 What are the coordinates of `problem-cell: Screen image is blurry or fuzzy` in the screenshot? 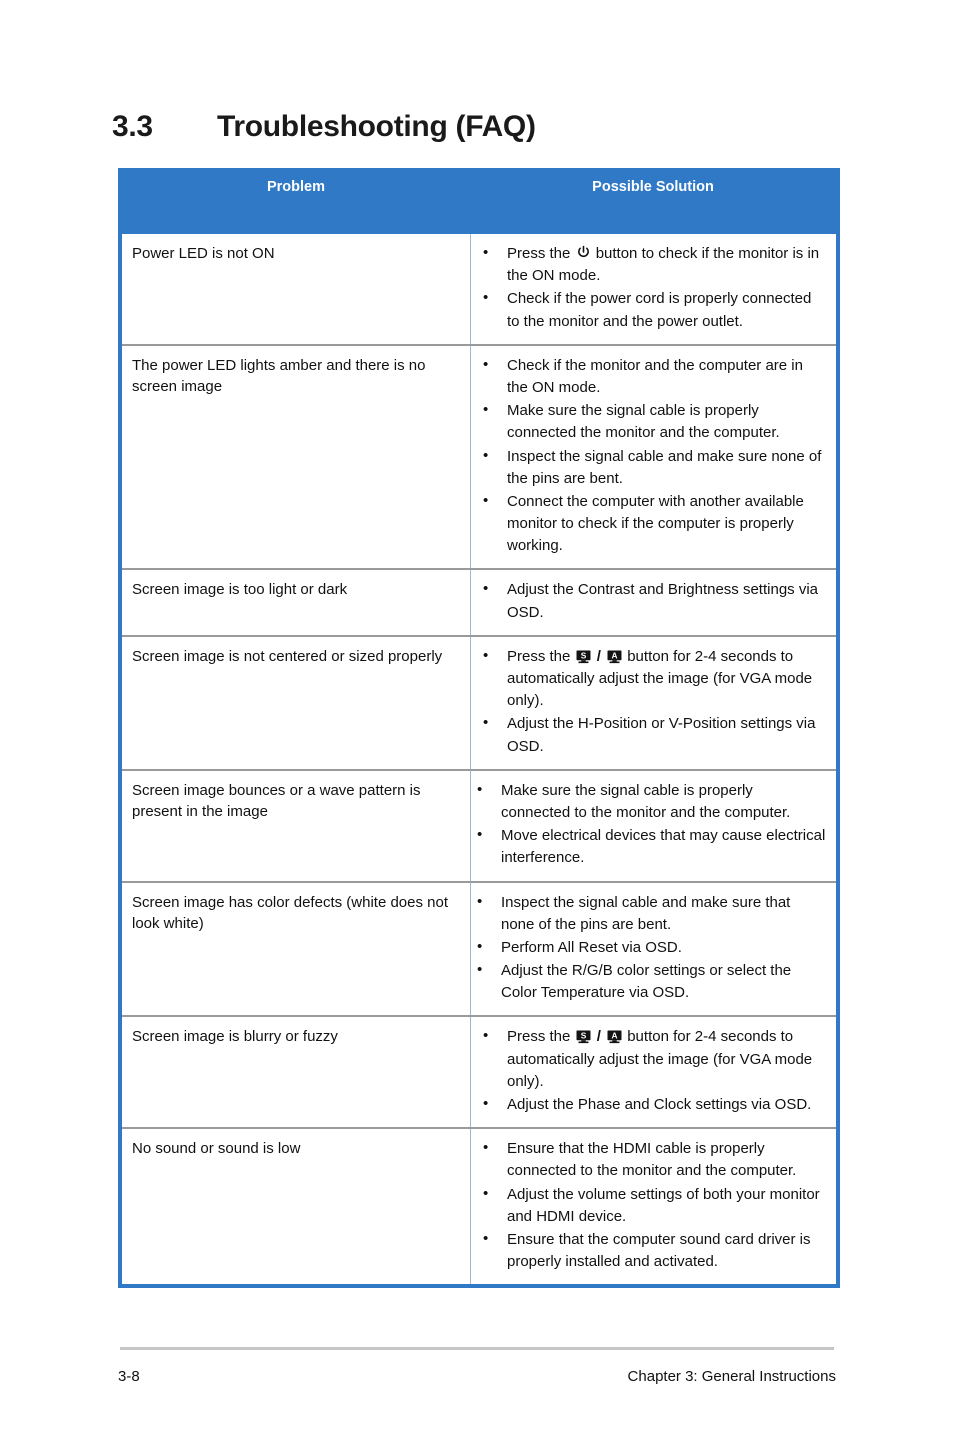 It's located at (235, 1037).